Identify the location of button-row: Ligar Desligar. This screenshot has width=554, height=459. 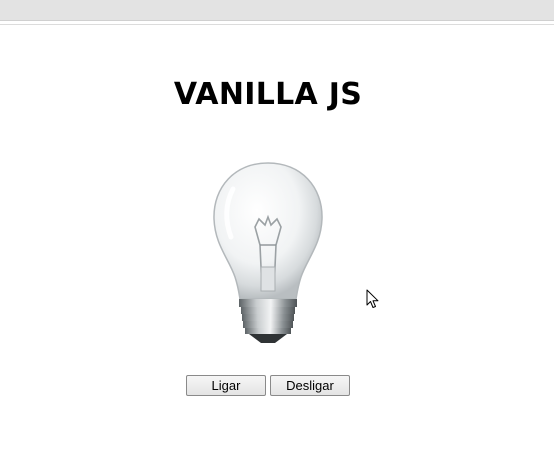
(268, 385).